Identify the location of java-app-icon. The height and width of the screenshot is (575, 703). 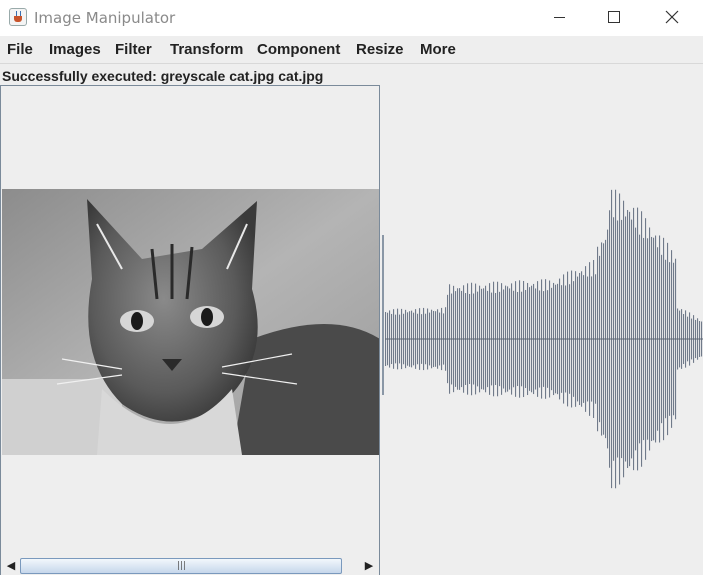
(18, 17).